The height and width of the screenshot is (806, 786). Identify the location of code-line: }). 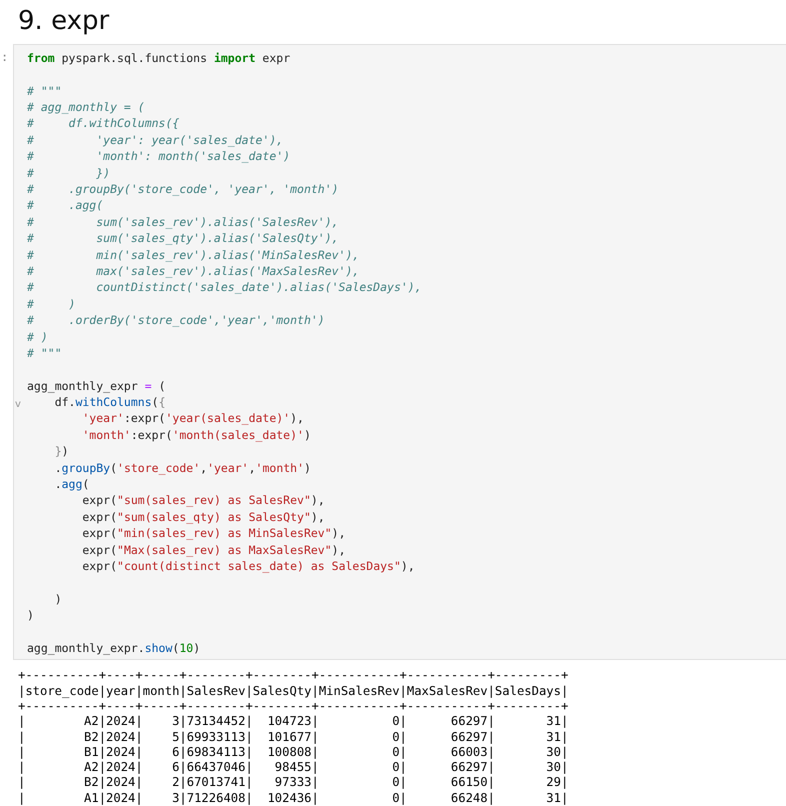
(62, 451).